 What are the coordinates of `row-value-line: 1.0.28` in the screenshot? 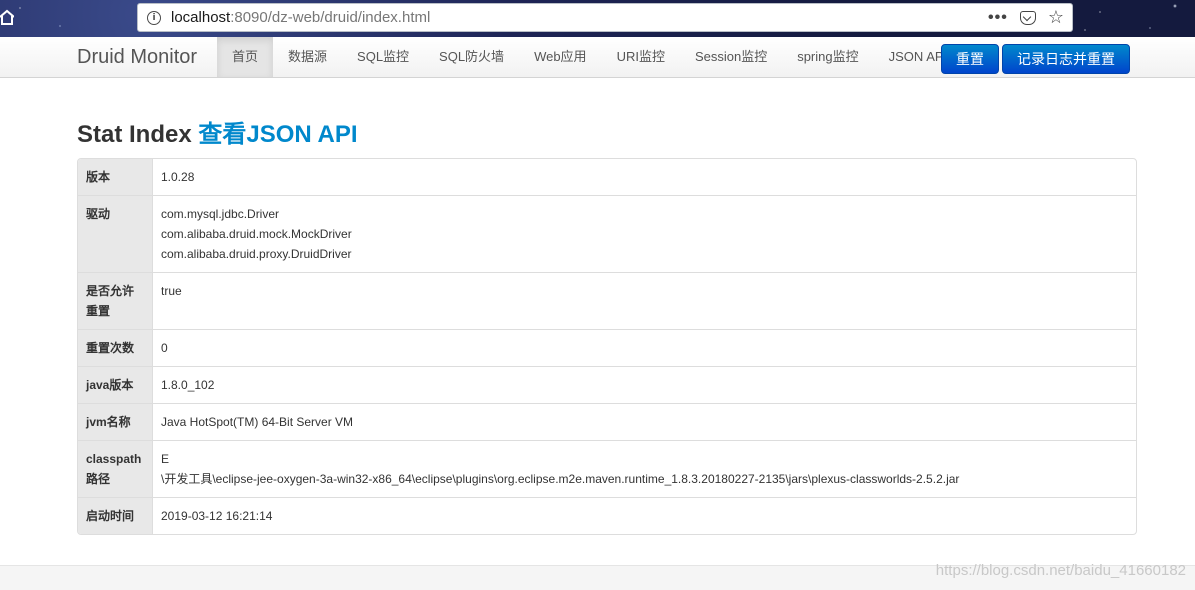 It's located at (178, 177).